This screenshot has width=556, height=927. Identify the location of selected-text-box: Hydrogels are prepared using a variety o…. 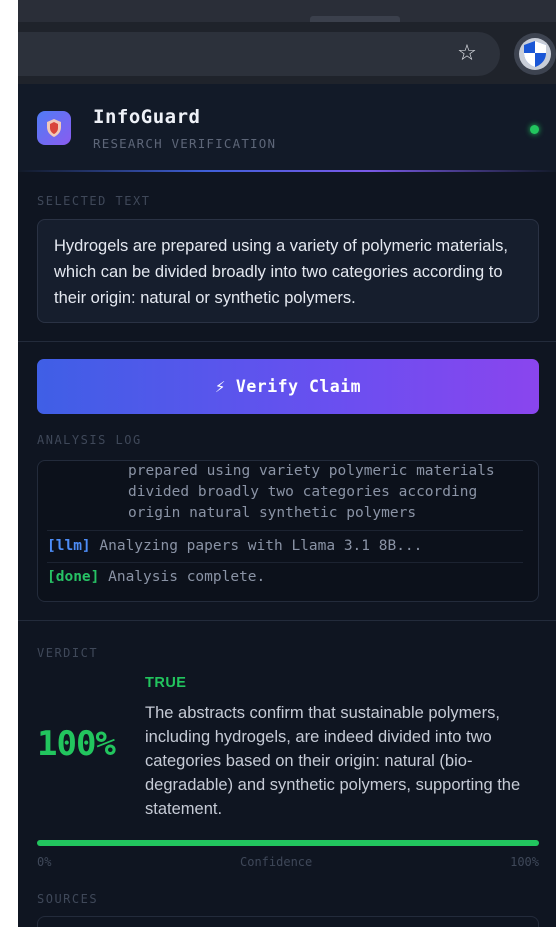
(288, 271).